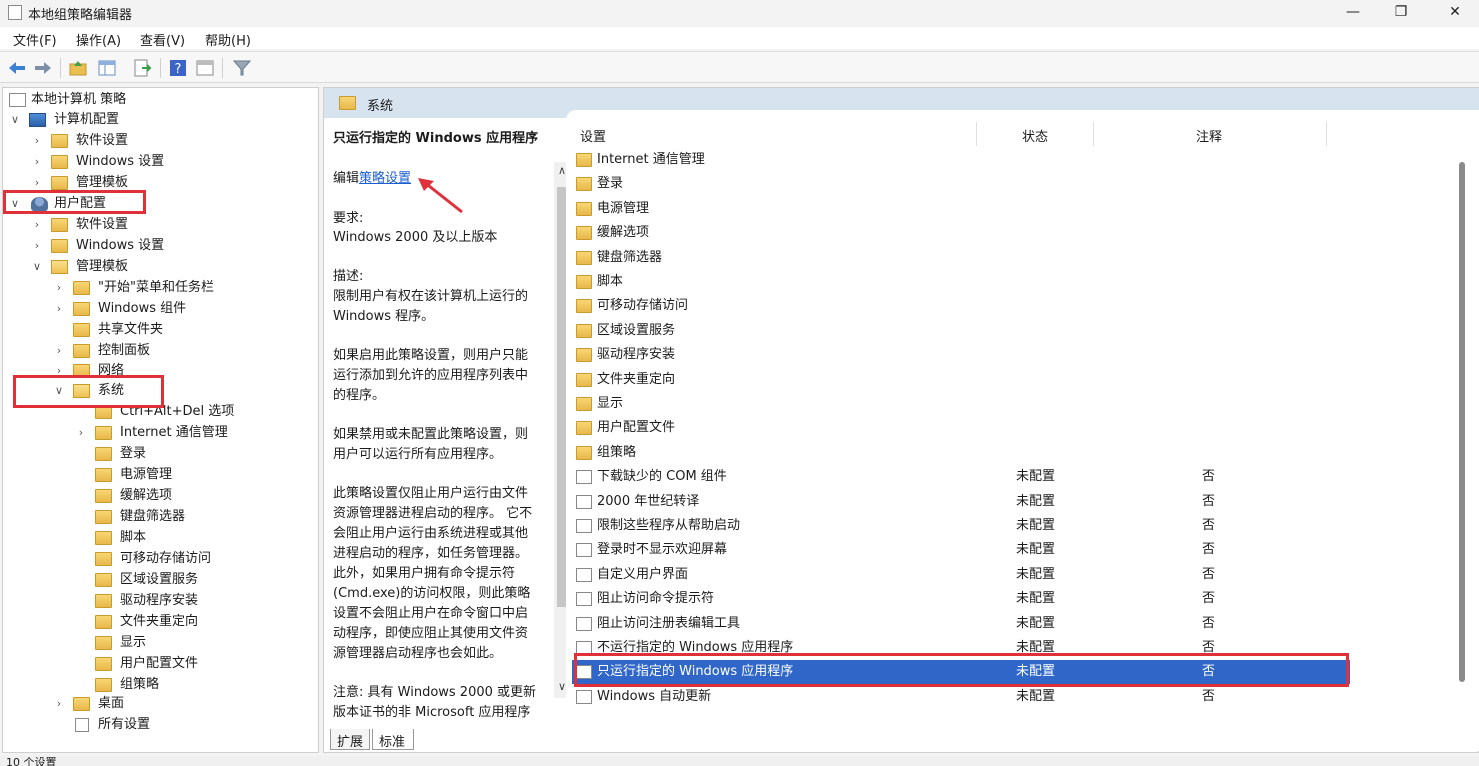 Image resolution: width=1479 pixels, height=766 pixels. Describe the element at coordinates (961, 550) in the screenshot. I see `policy-row: 登录时不显示欢迎屏幕 未配置 否` at that location.